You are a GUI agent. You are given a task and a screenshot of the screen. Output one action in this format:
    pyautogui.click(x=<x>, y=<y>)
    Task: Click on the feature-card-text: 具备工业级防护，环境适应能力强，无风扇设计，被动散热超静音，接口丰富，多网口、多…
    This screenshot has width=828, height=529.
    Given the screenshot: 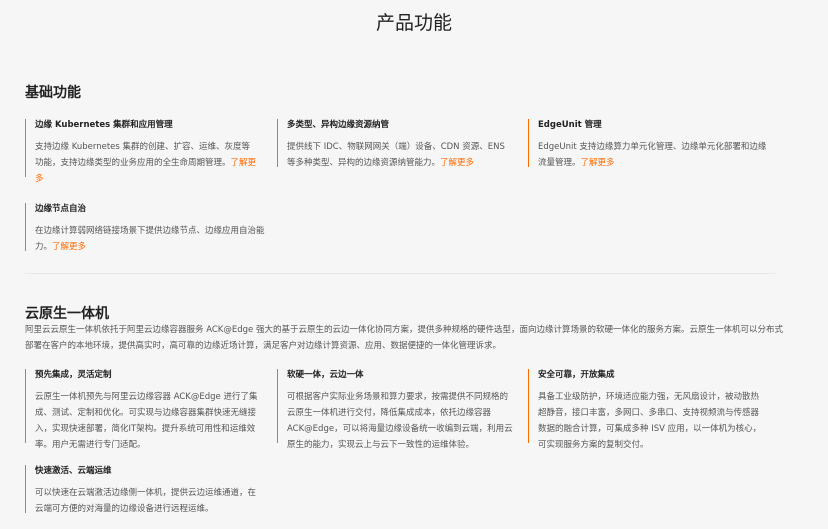 What is the action you would take?
    pyautogui.click(x=650, y=421)
    